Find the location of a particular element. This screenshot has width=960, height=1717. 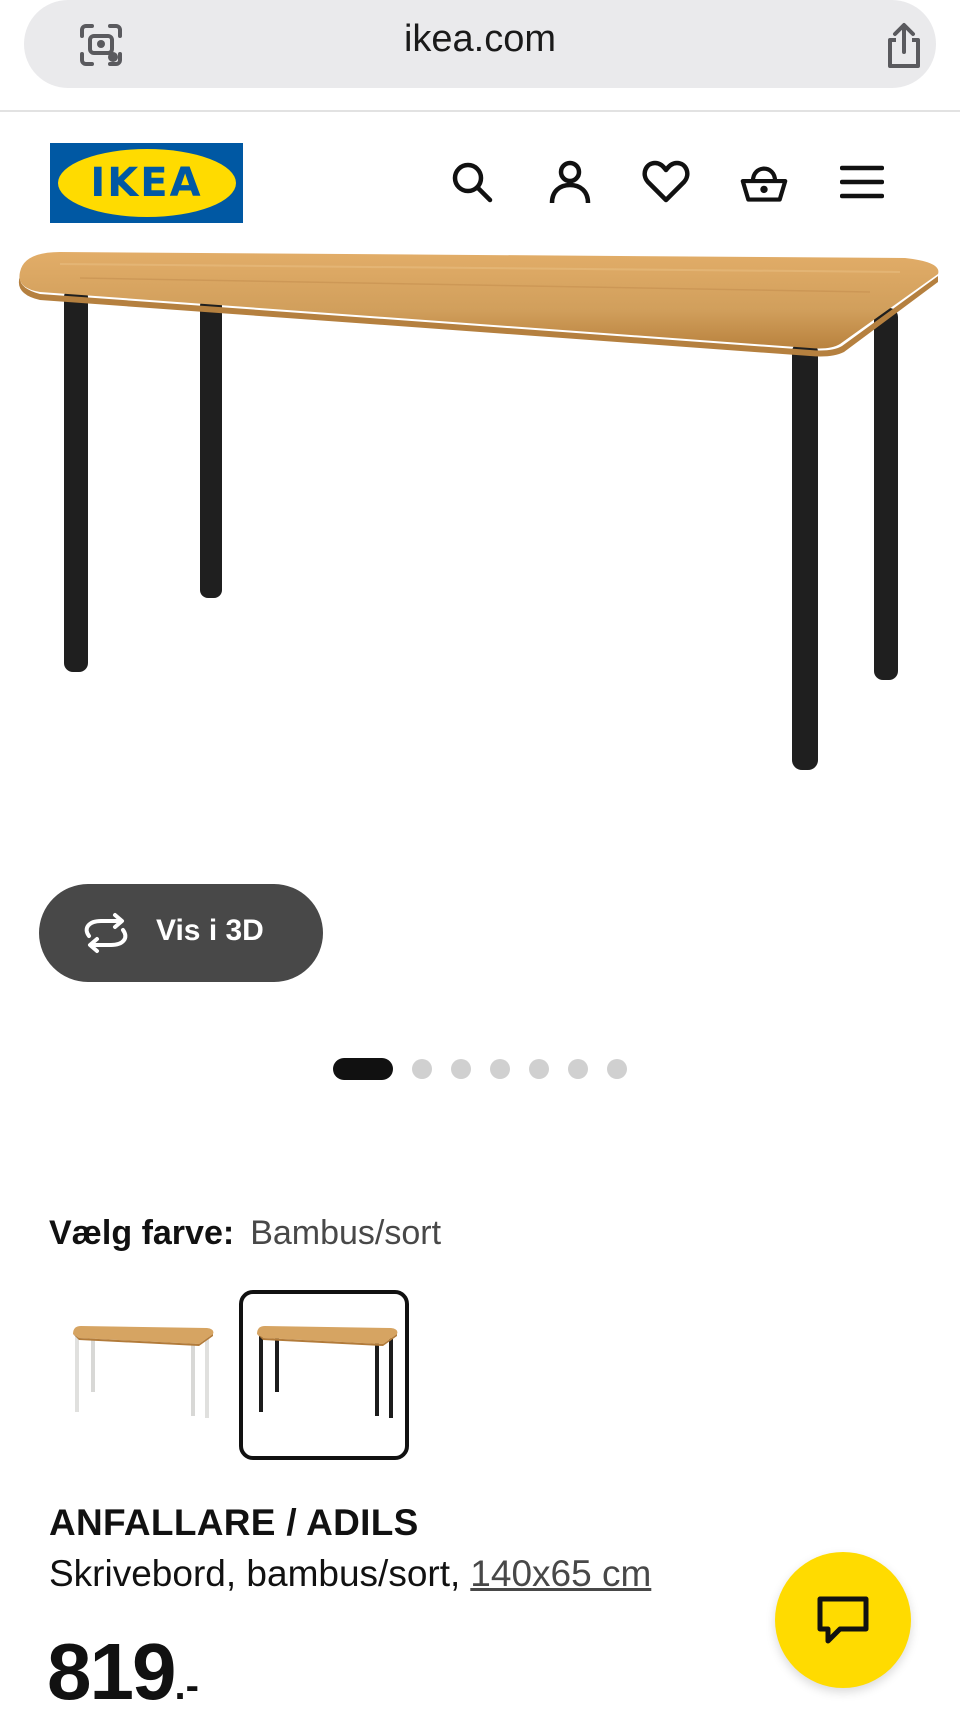

view-in-3d-button: Vis i 3D is located at coordinates (181, 933).